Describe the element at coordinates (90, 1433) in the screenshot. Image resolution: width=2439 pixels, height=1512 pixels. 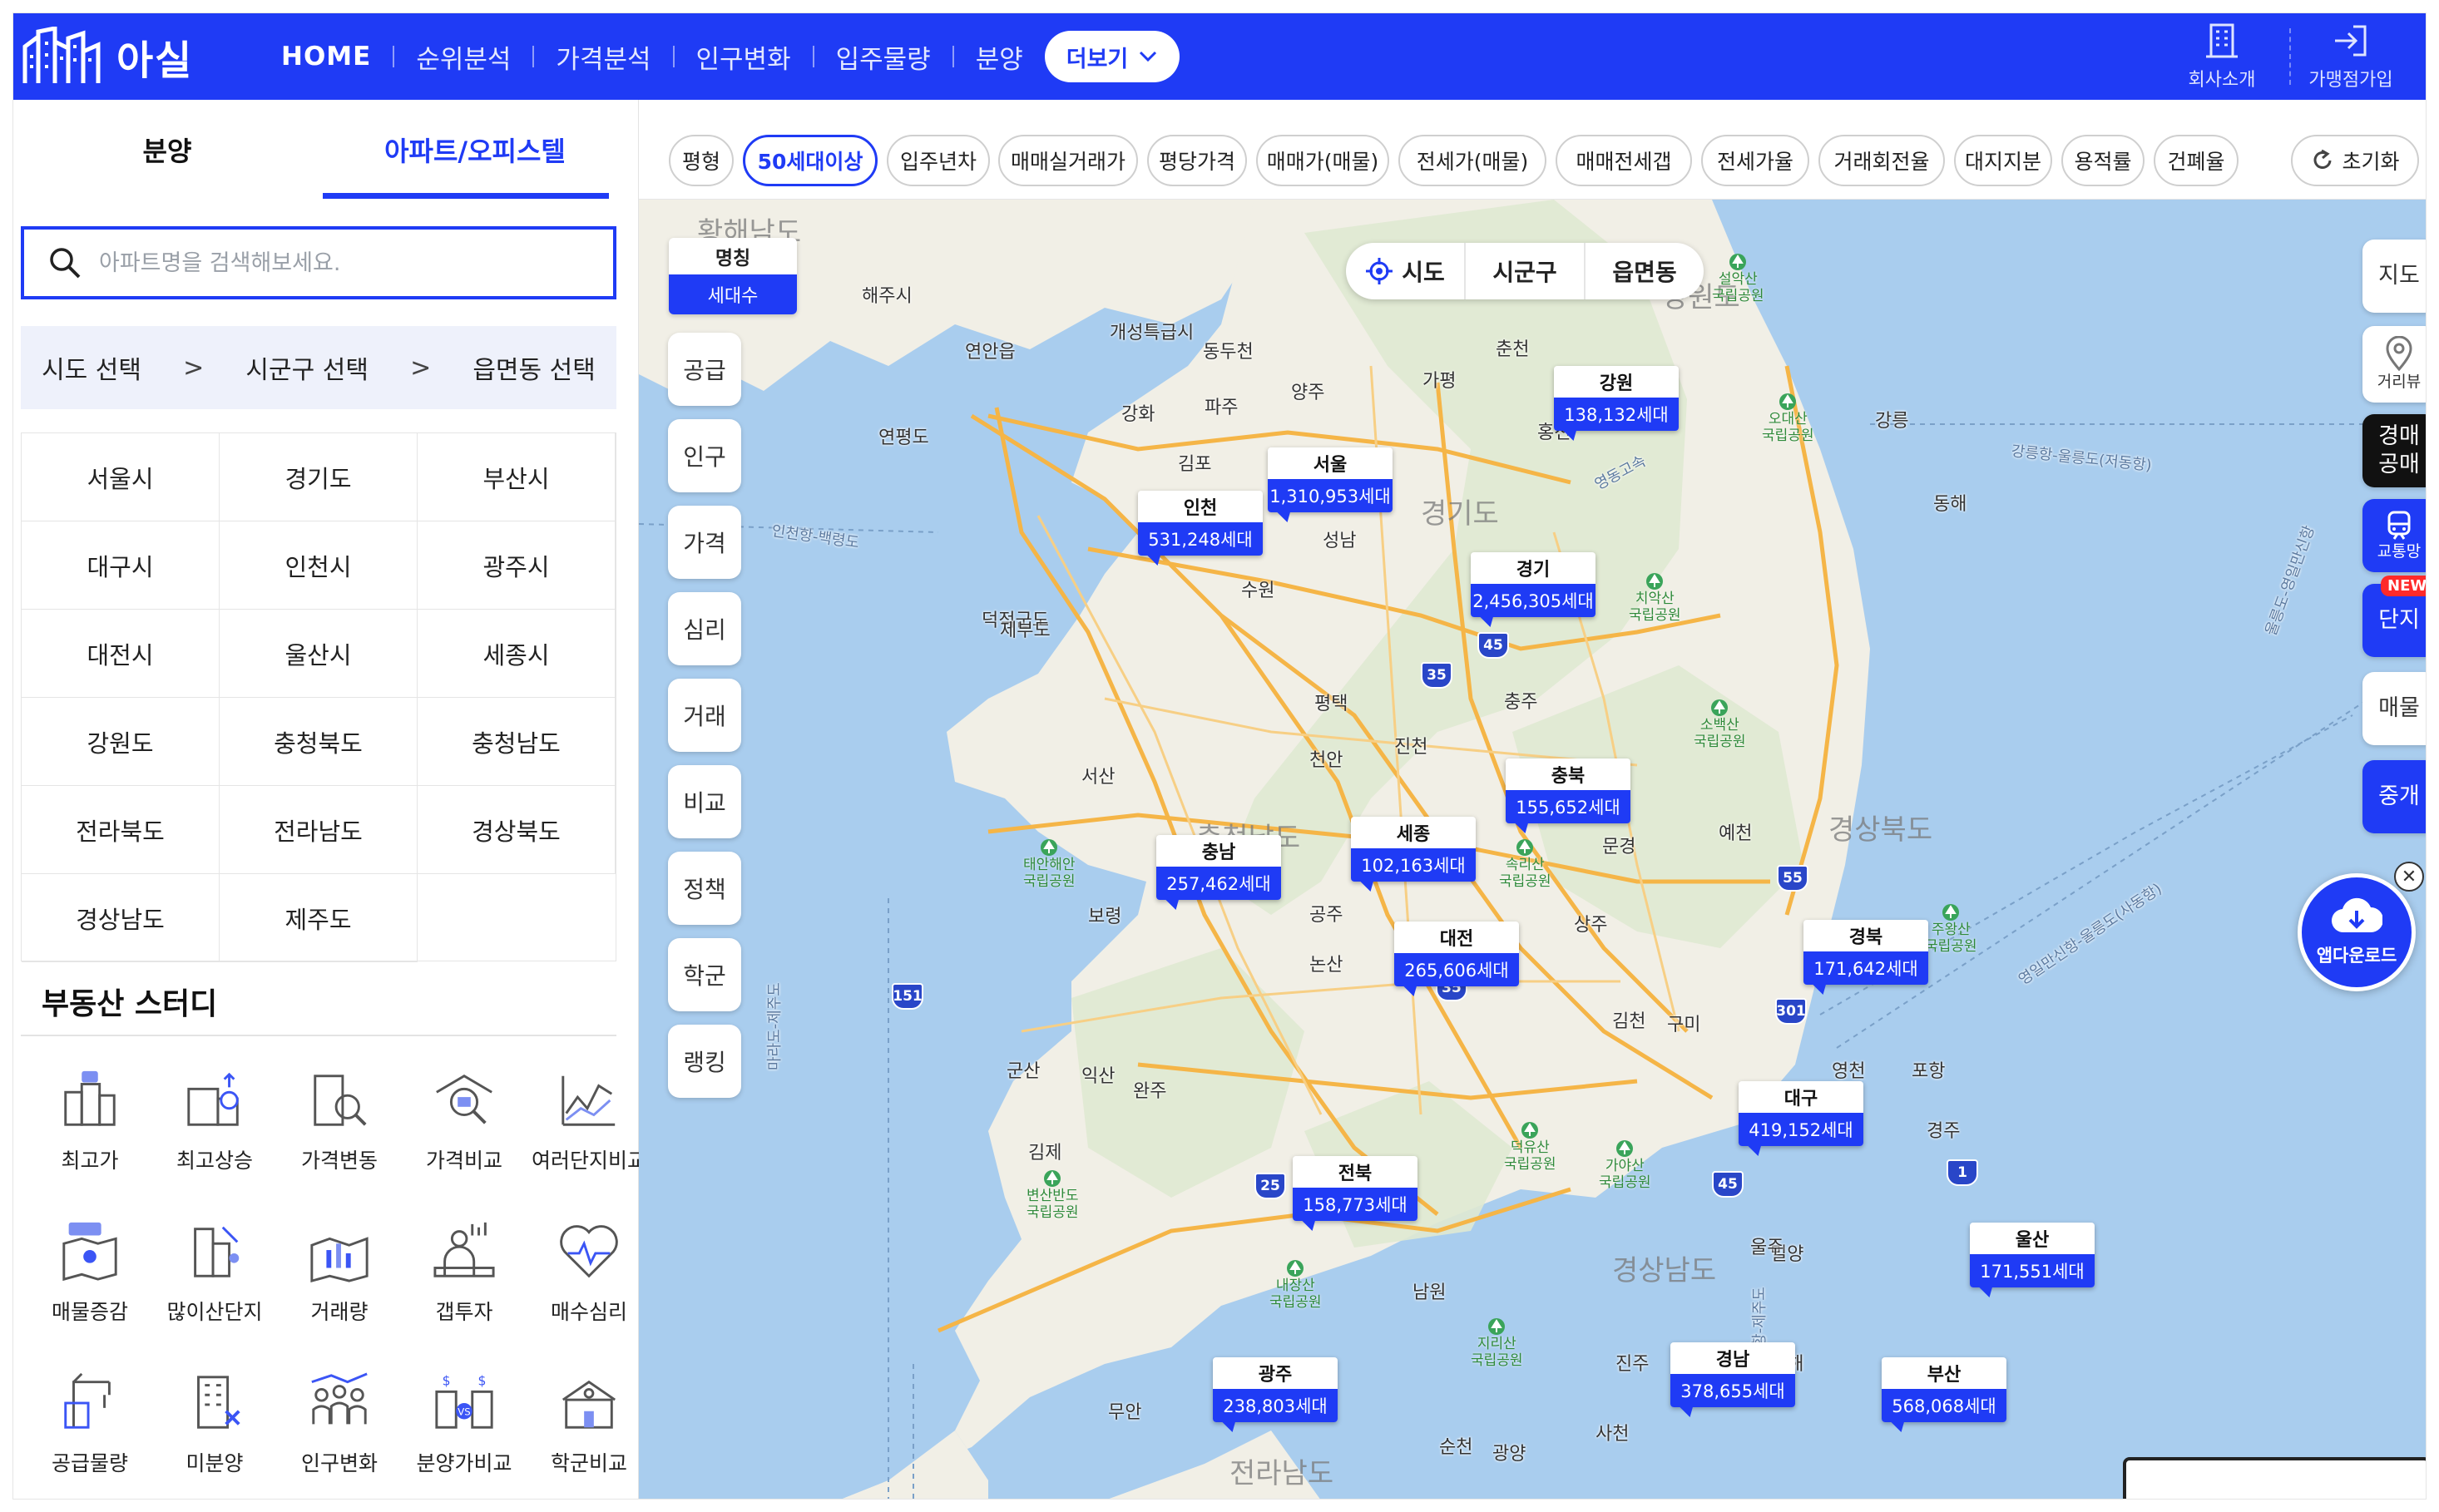
I see `study-item: 공급물량` at that location.